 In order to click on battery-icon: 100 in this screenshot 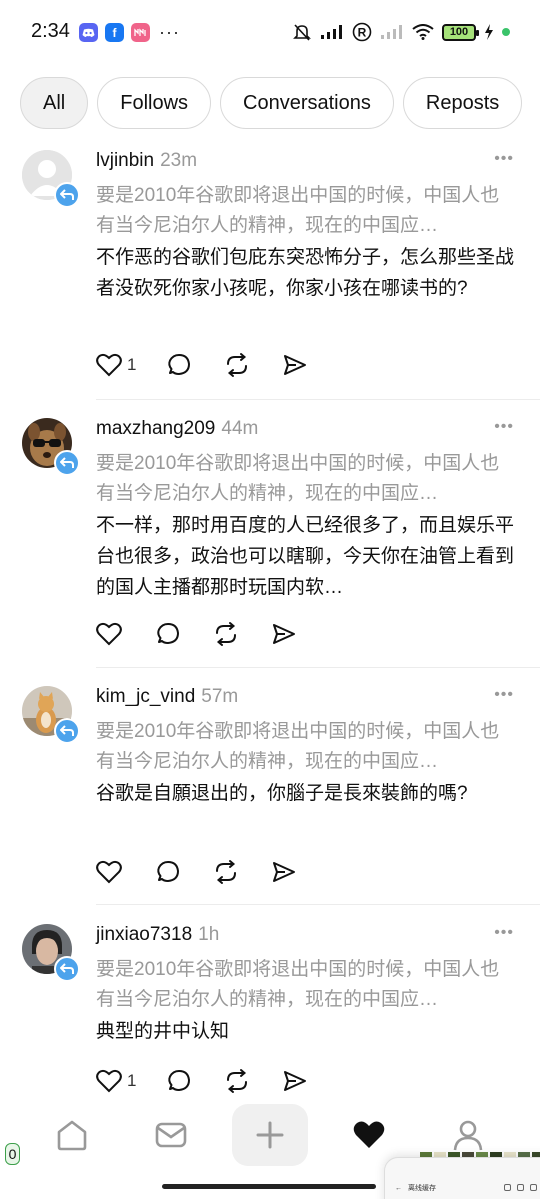, I will do `click(460, 32)`.